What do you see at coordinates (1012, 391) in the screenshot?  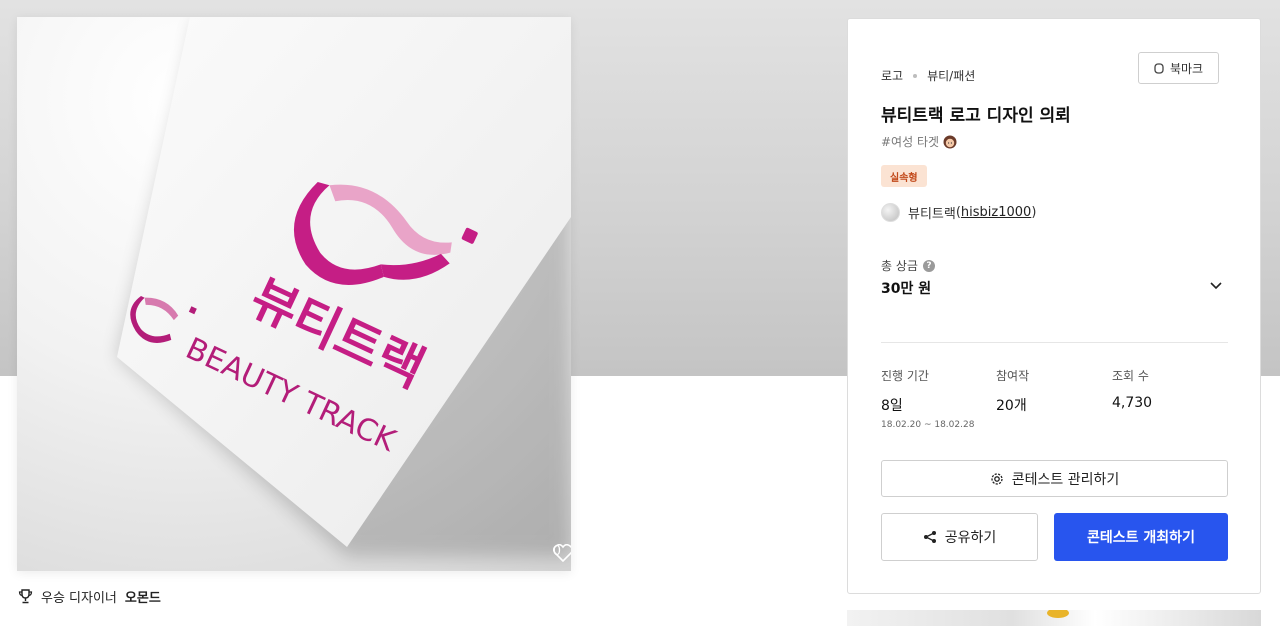 I see `stat-entries: 참여작 20개` at bounding box center [1012, 391].